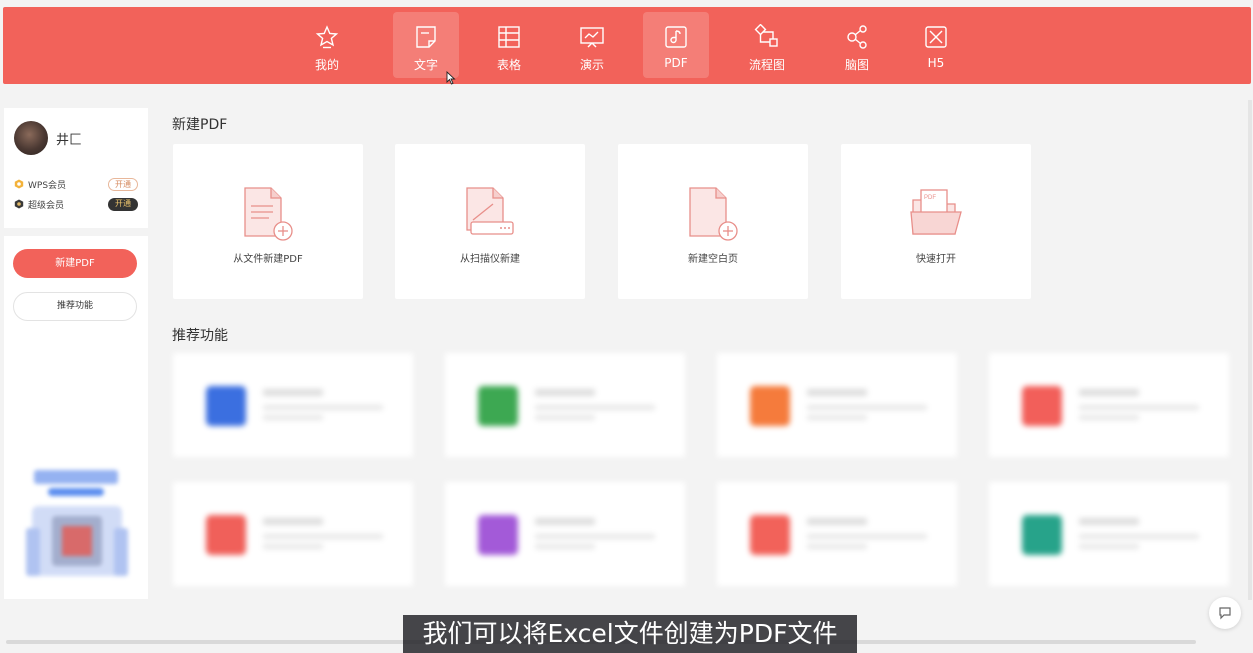  Describe the element at coordinates (19, 184) in the screenshot. I see `wps-member-icon` at that location.